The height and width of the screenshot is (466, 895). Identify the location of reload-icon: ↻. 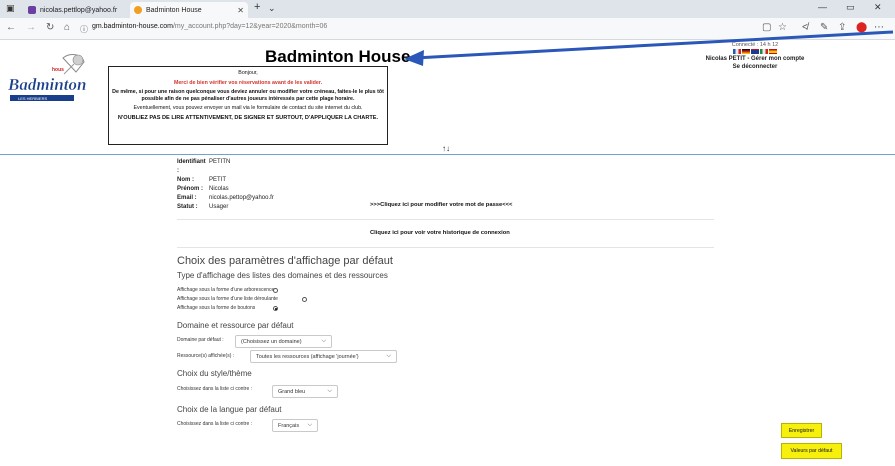
(50, 27).